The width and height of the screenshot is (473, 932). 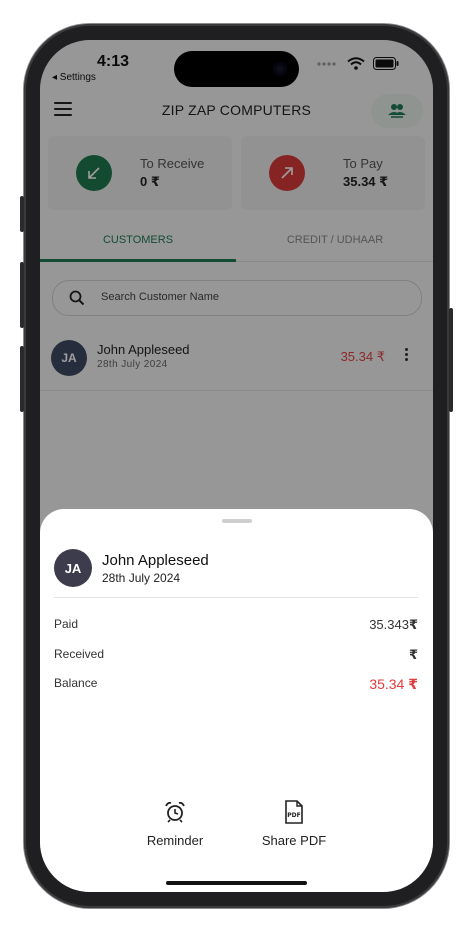 I want to click on pdf-file-icon: PDF, so click(x=294, y=812).